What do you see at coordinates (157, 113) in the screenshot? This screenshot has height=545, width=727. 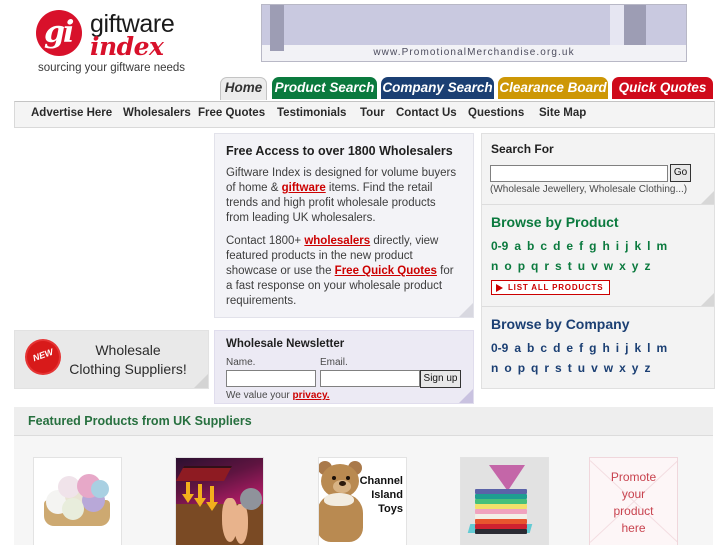 I see `nav-wholesalers: Wholesalers` at bounding box center [157, 113].